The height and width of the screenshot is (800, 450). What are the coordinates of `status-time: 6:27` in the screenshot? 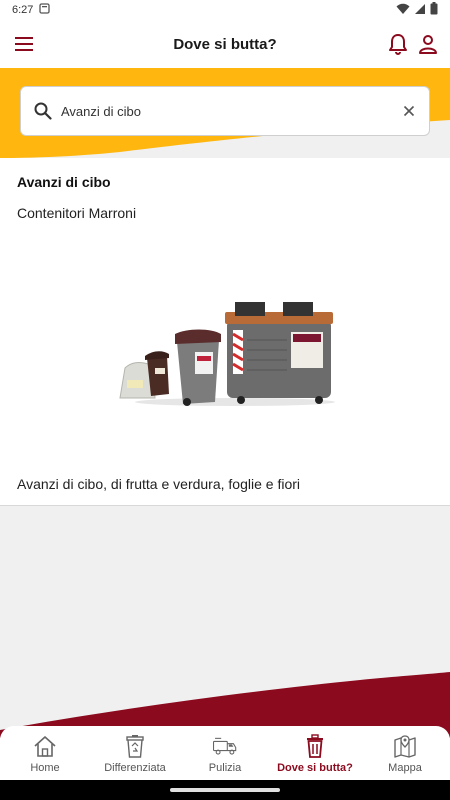 It's located at (23, 10).